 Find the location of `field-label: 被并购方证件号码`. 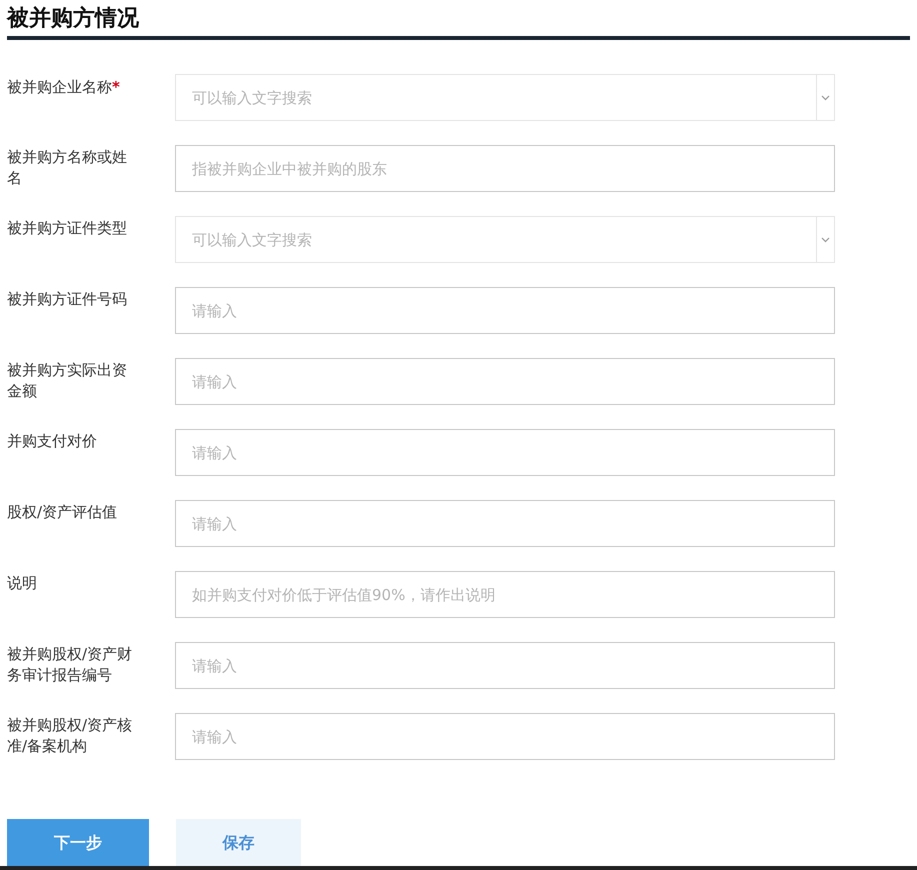

field-label: 被并购方证件号码 is located at coordinates (67, 299).